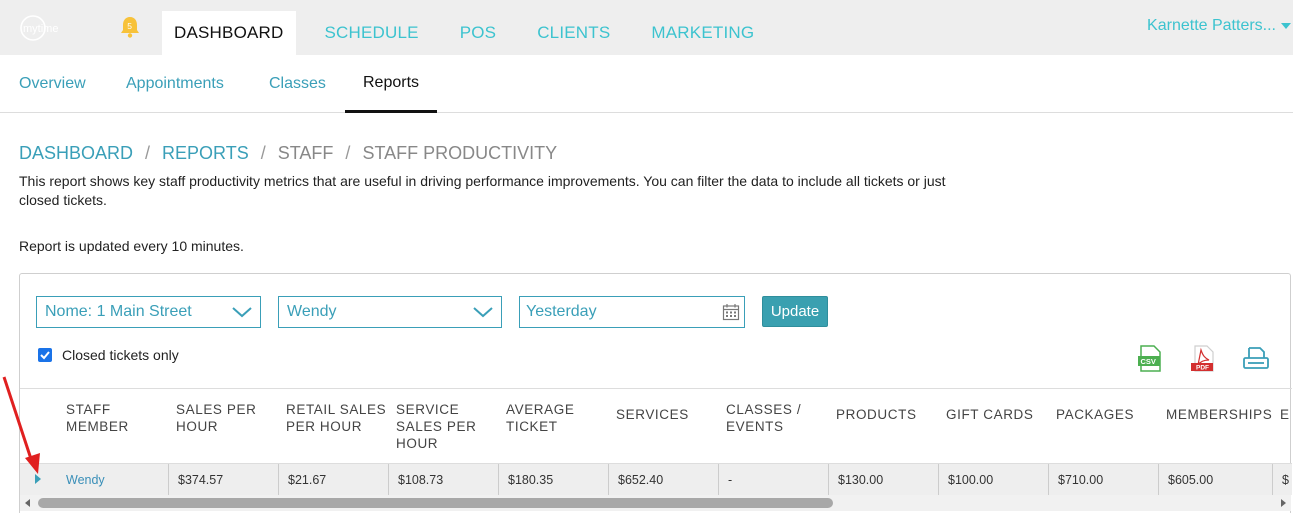  What do you see at coordinates (1221, 414) in the screenshot?
I see `column-header-memberships: MEMBERSHIPS` at bounding box center [1221, 414].